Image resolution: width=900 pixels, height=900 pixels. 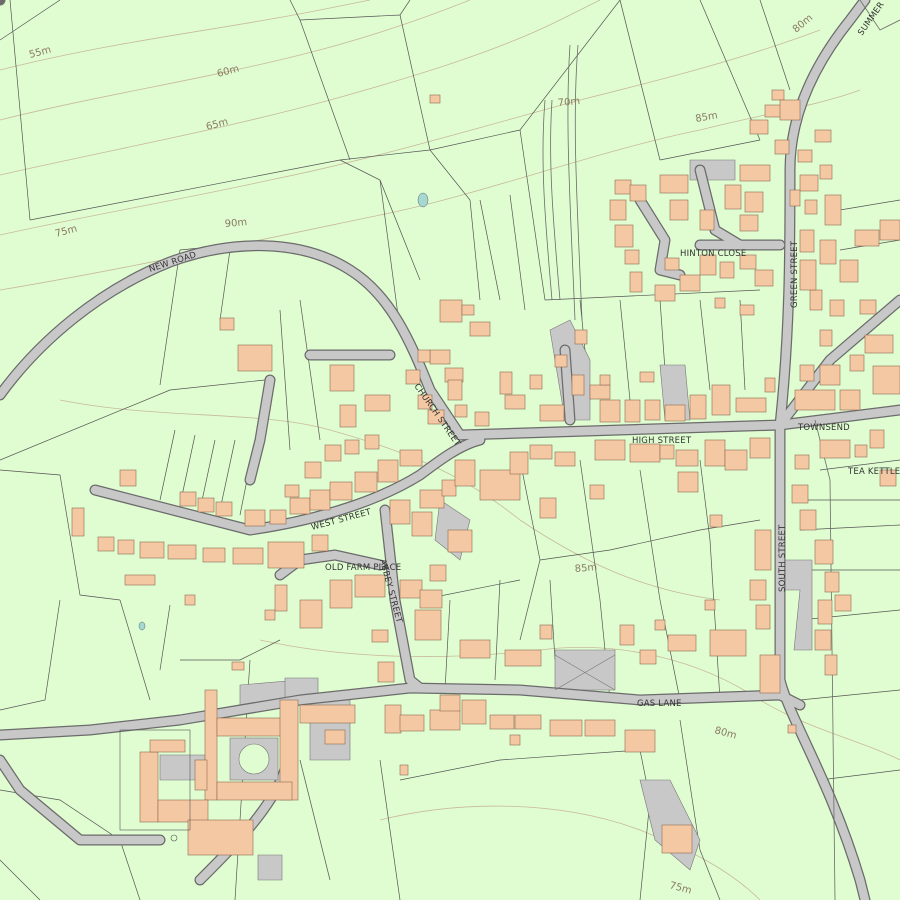 What do you see at coordinates (585, 568) in the screenshot?
I see `contour-label-85m-south: 85m` at bounding box center [585, 568].